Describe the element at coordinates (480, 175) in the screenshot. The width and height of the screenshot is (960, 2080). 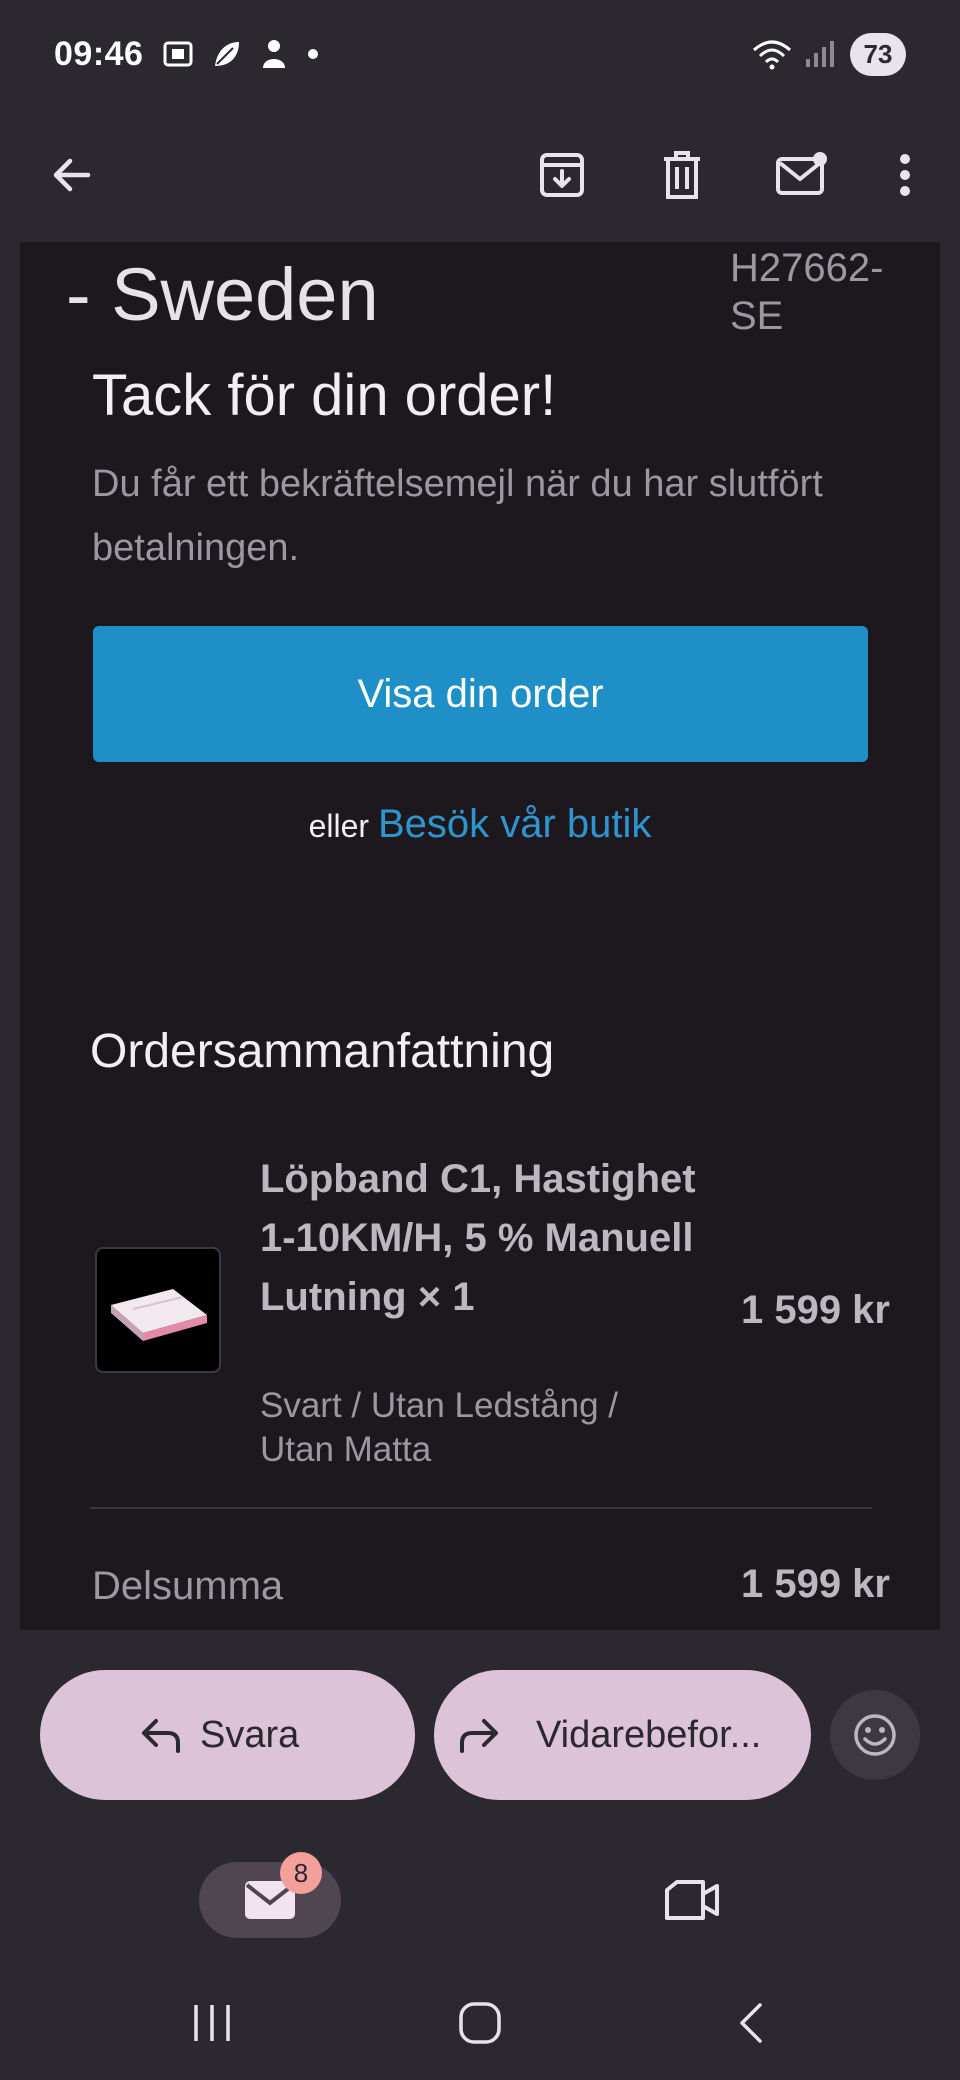
I see `app-bar` at that location.